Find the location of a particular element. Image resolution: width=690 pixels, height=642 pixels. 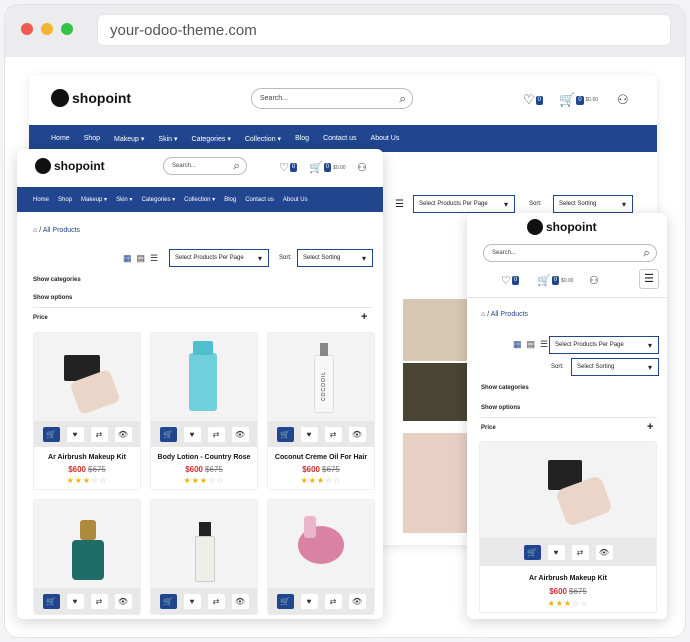

grid-large-view-icon: ▤ is located at coordinates (531, 344).